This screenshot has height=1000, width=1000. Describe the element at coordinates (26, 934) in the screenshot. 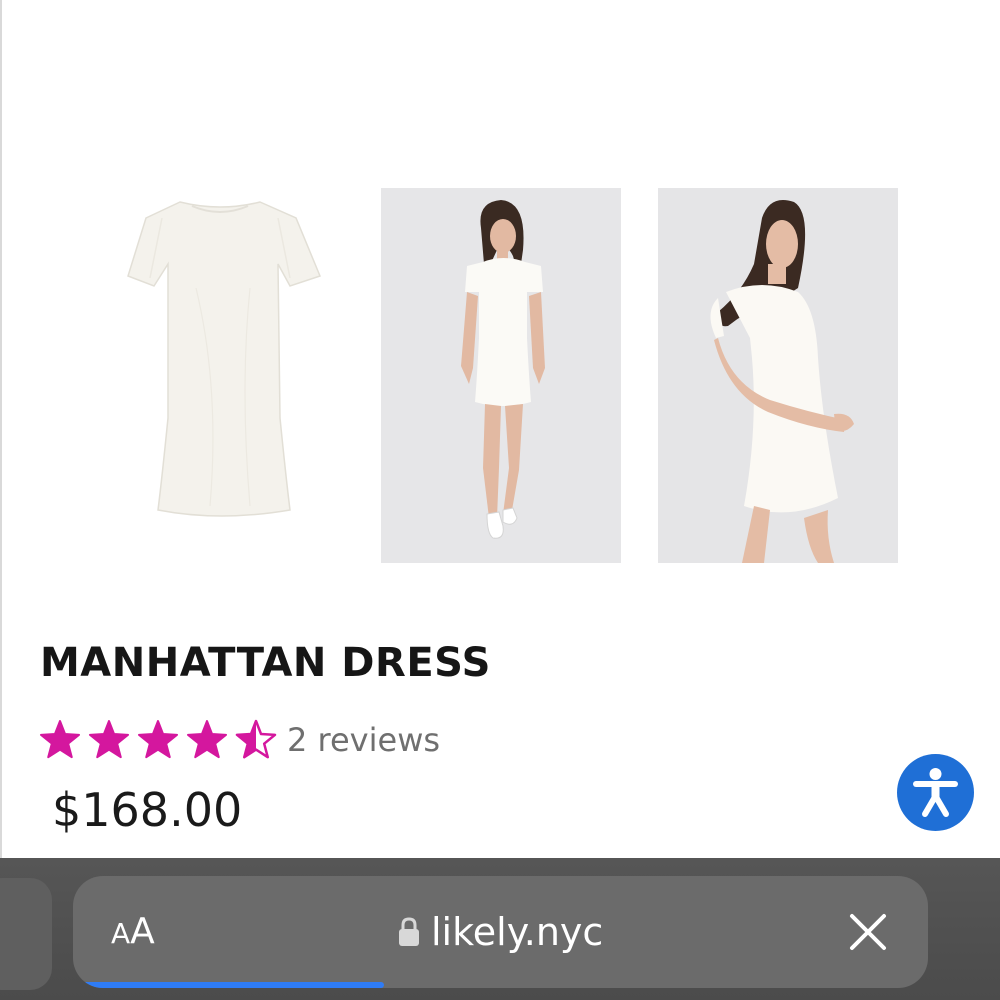

I see `previous-tab-preview` at that location.